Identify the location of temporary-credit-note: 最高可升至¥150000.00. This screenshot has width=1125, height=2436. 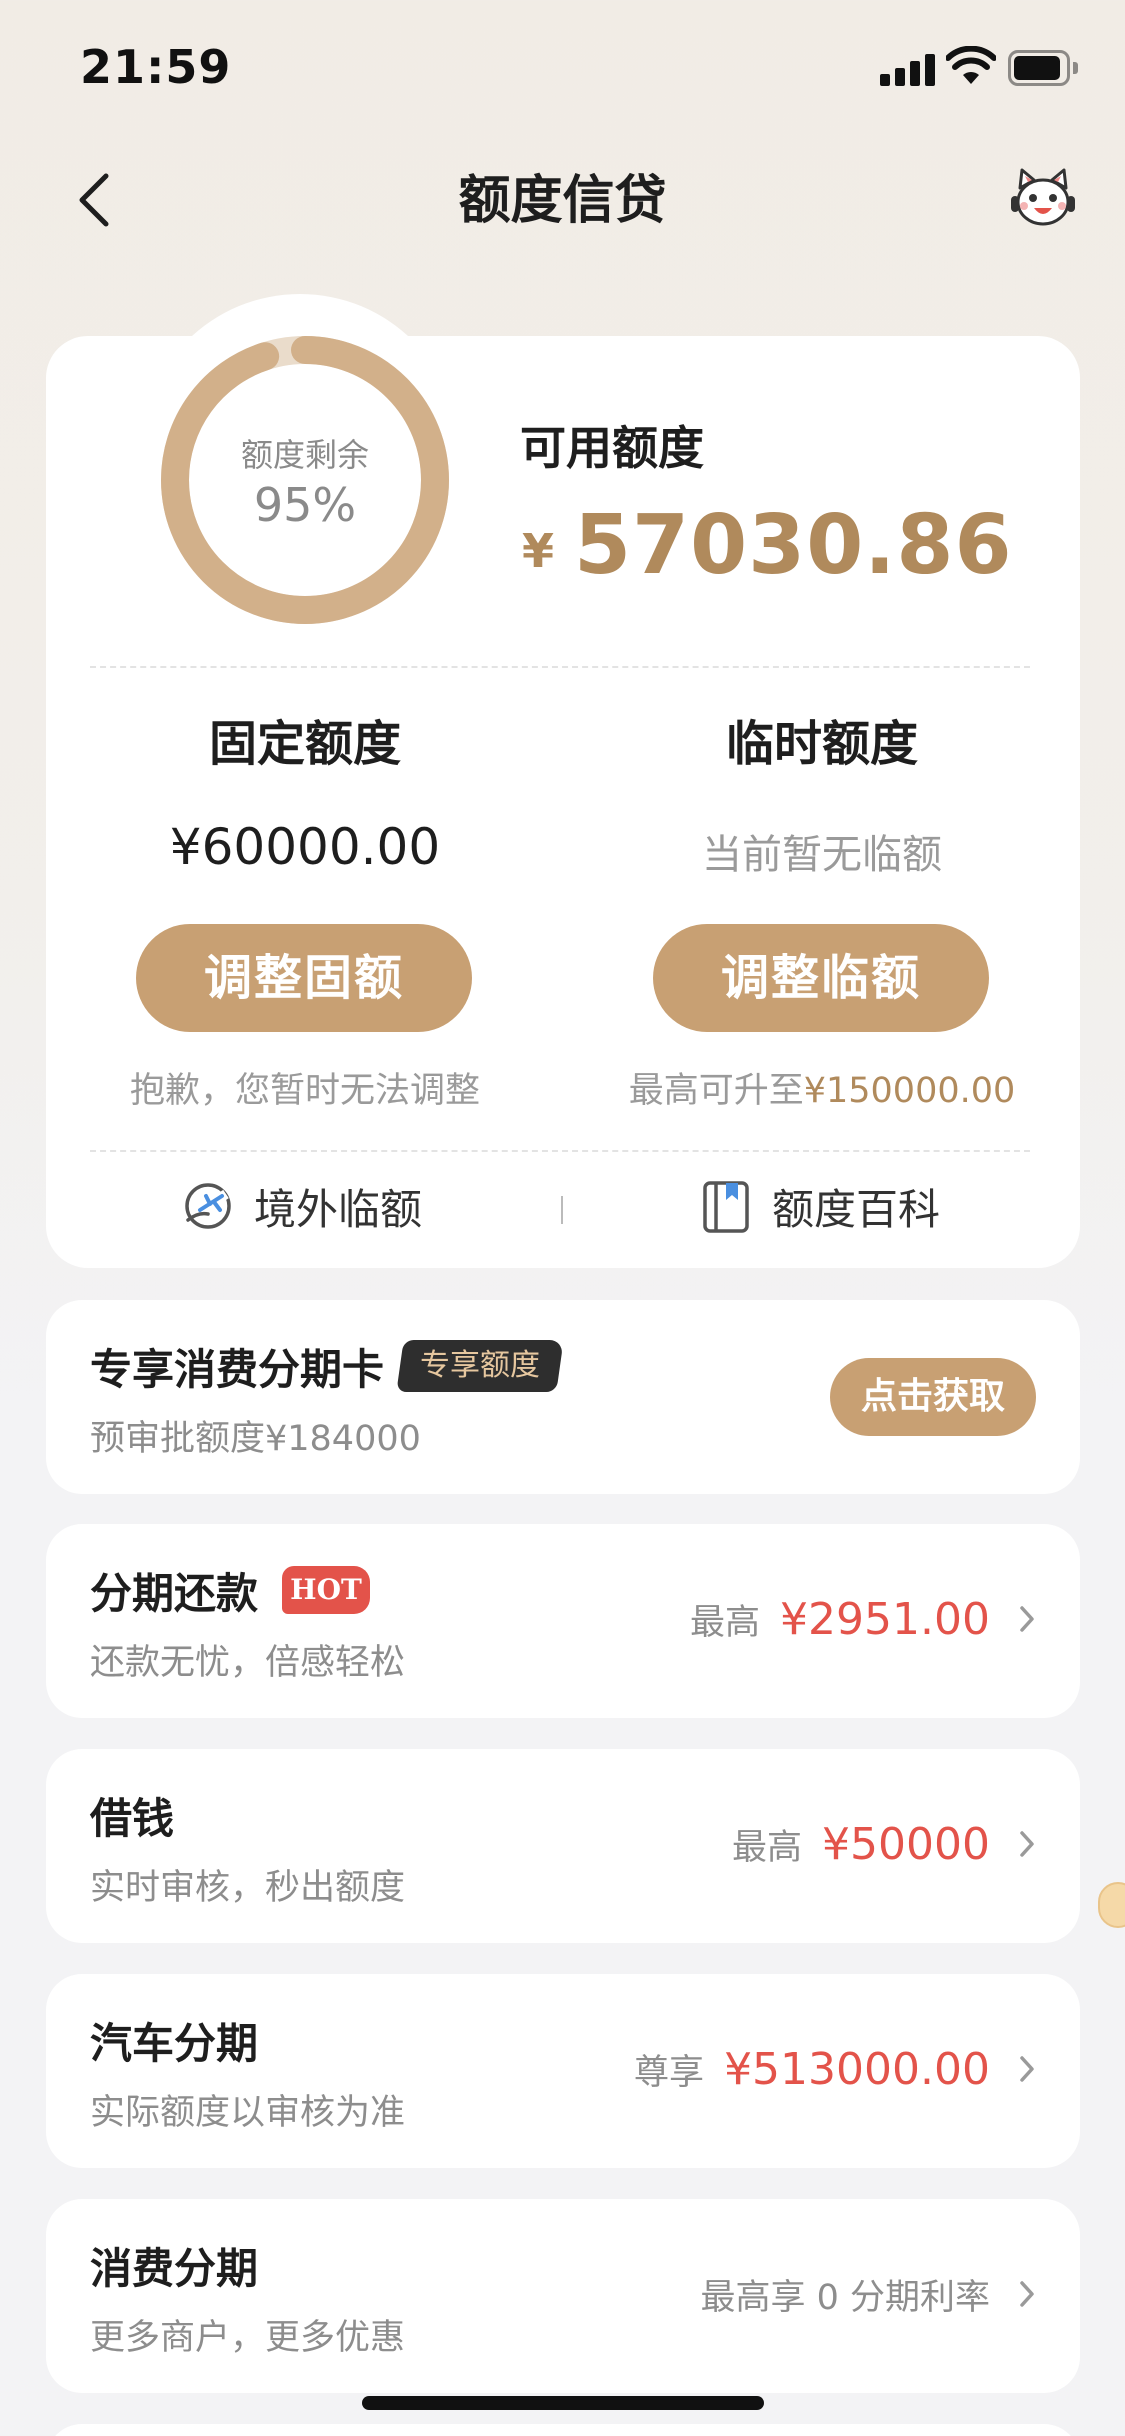
(822, 1087).